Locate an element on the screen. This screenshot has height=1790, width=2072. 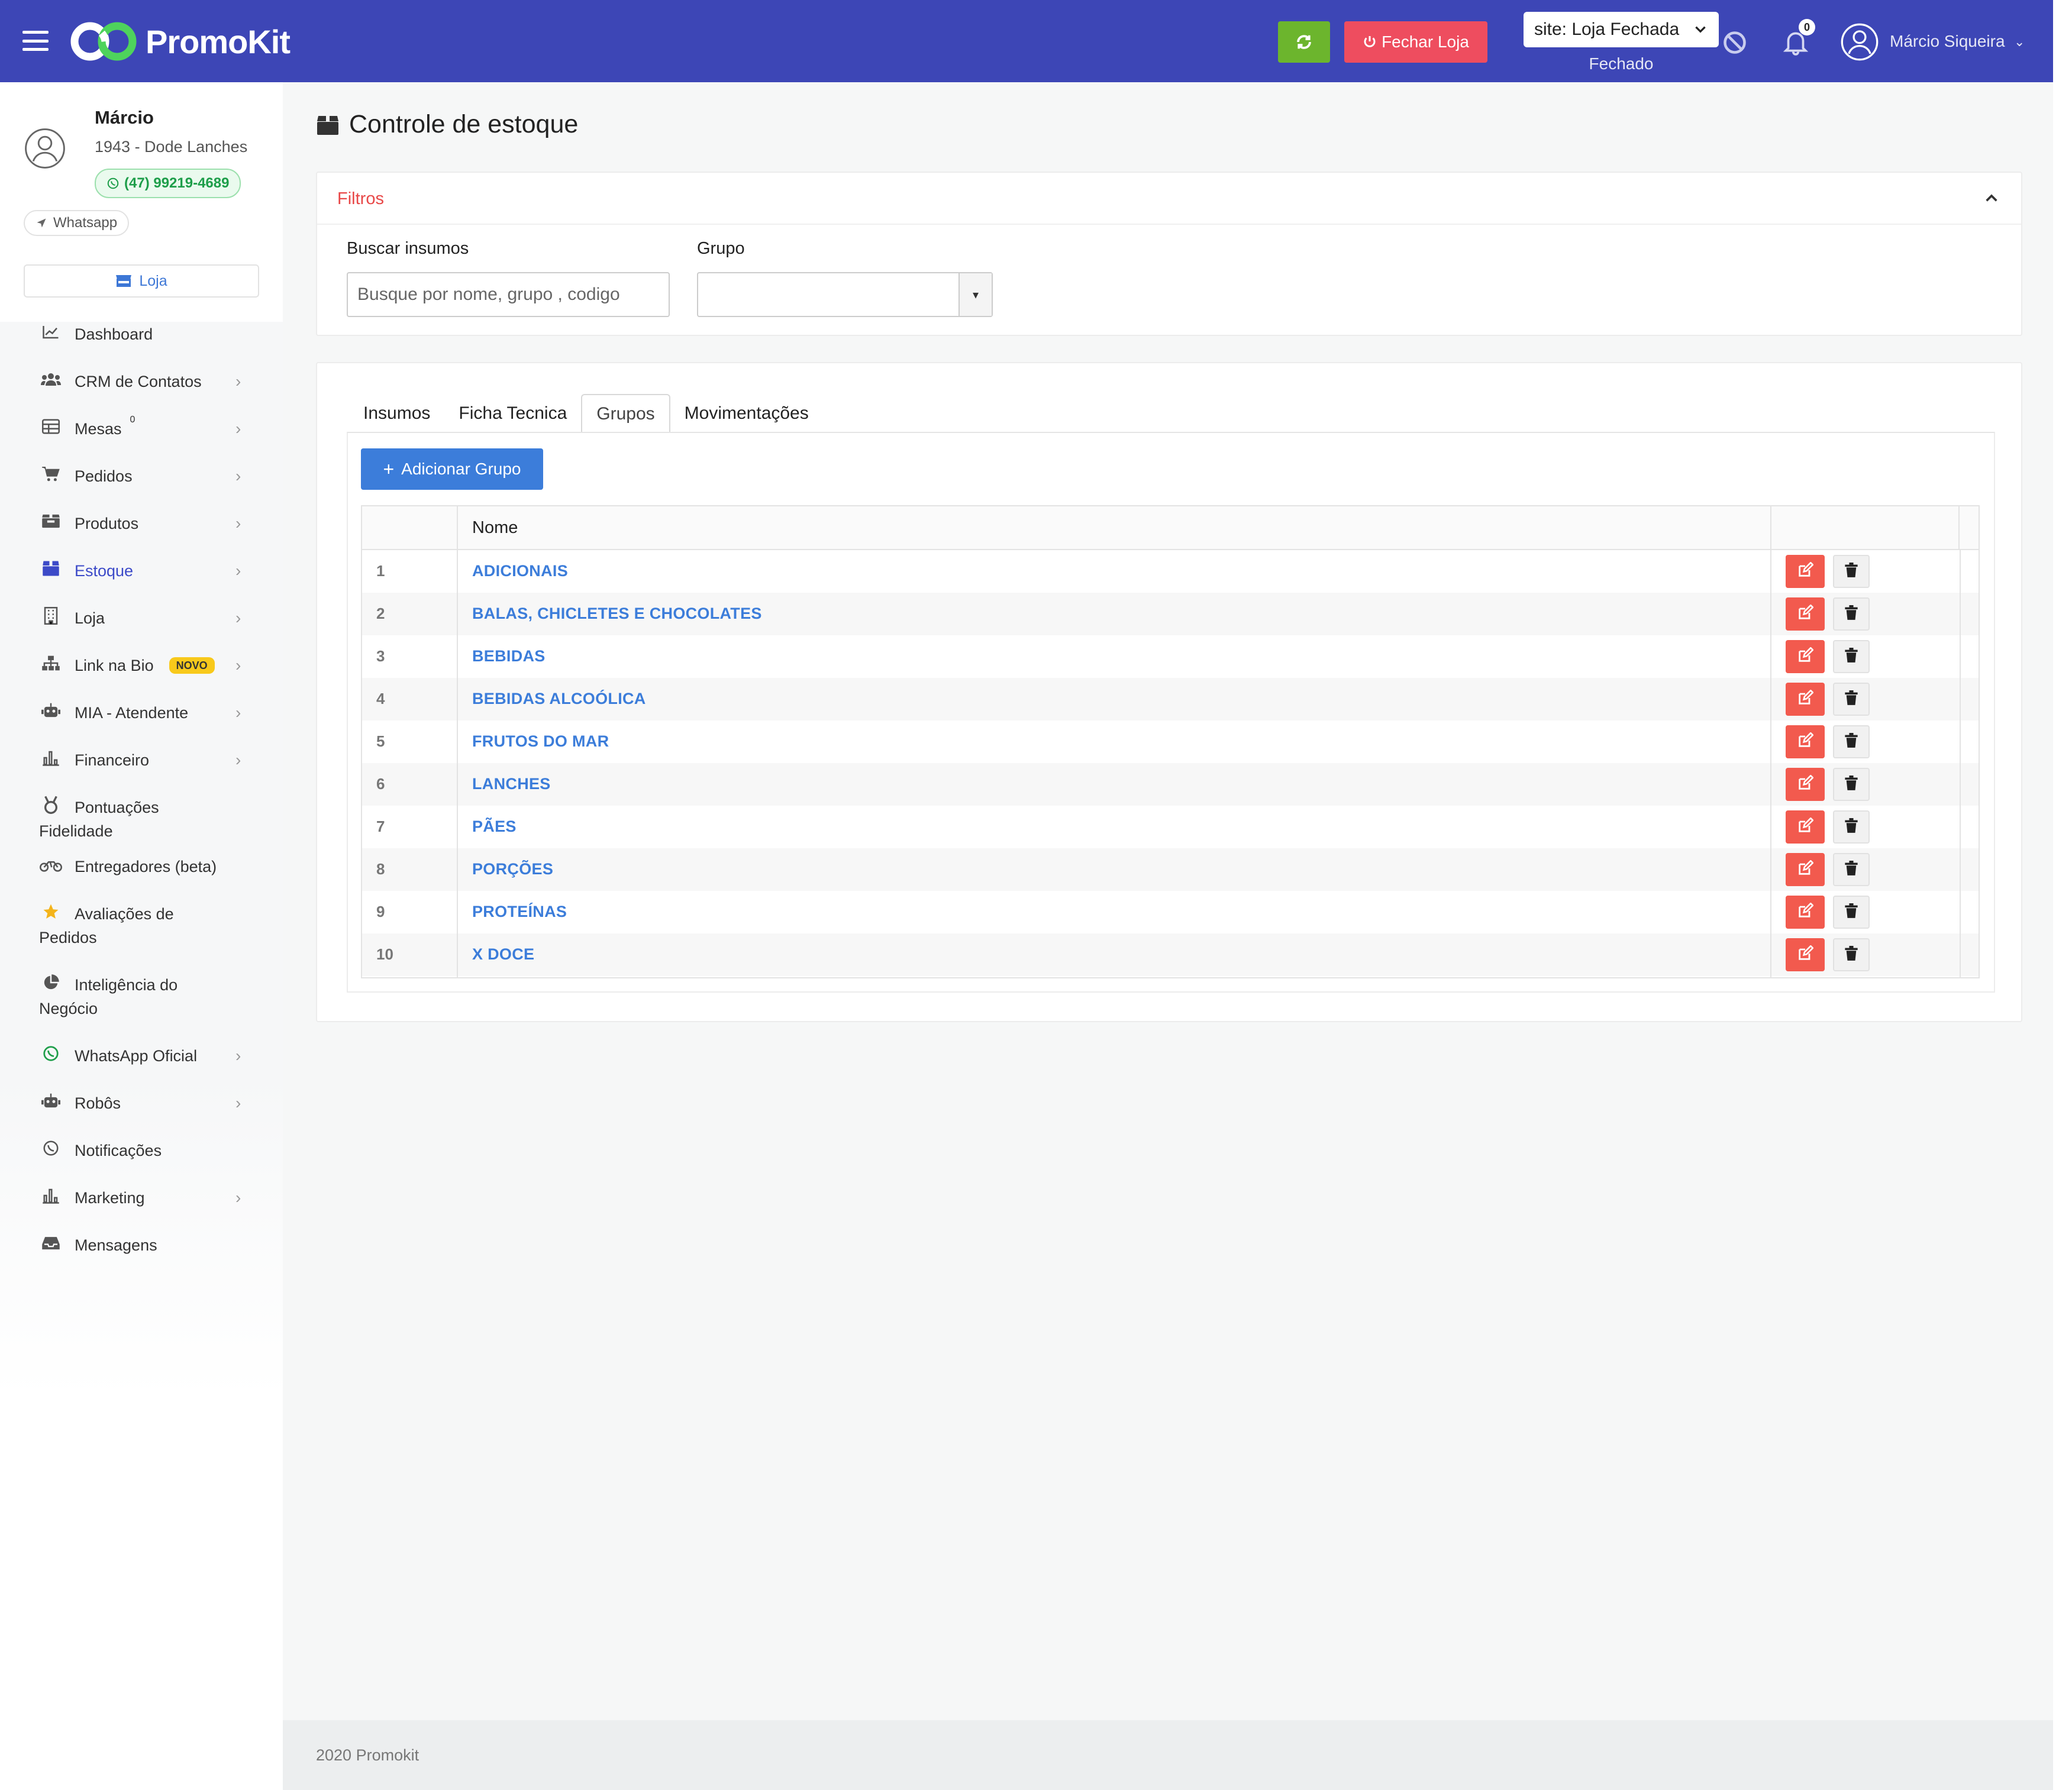
sidebar-item-pontua-es: Pontuações Fidelidade is located at coordinates (141, 819).